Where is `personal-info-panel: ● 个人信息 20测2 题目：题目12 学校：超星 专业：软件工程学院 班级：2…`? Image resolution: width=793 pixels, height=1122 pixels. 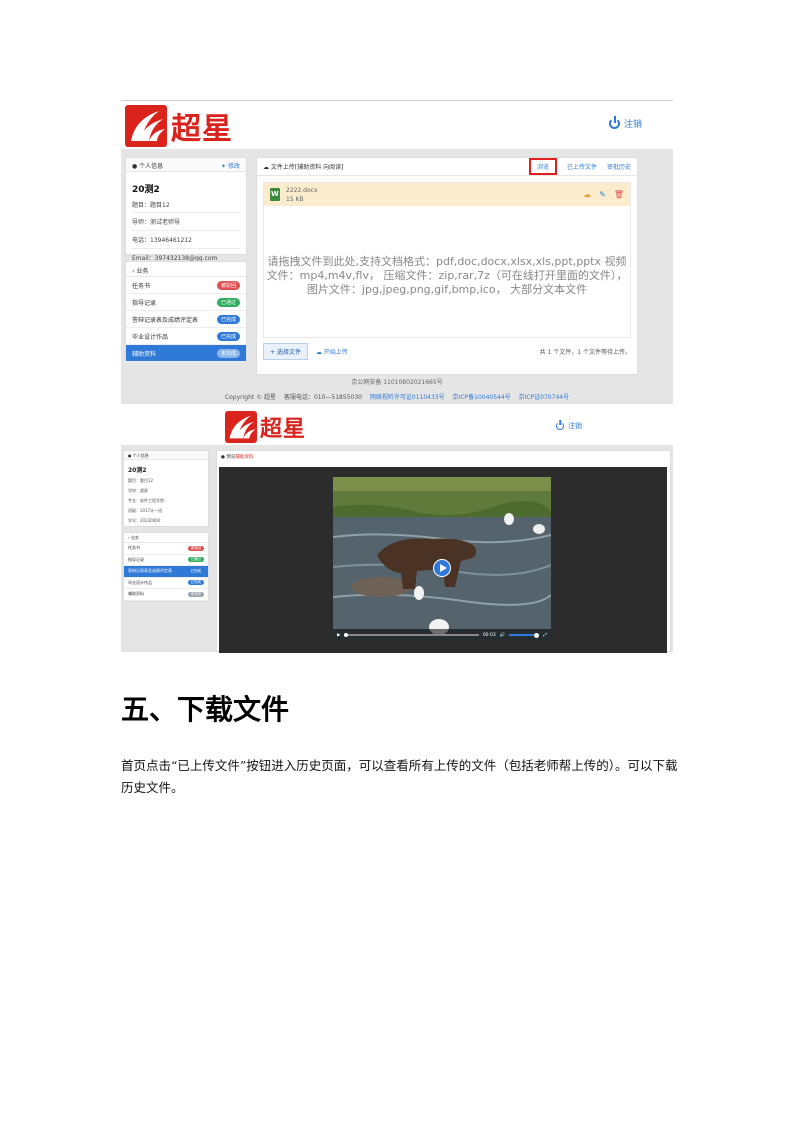
personal-info-panel: ● 个人信息 20测2 题目：题目12 学校：超星 专业：软件工程学院 班级：2… is located at coordinates (166, 488).